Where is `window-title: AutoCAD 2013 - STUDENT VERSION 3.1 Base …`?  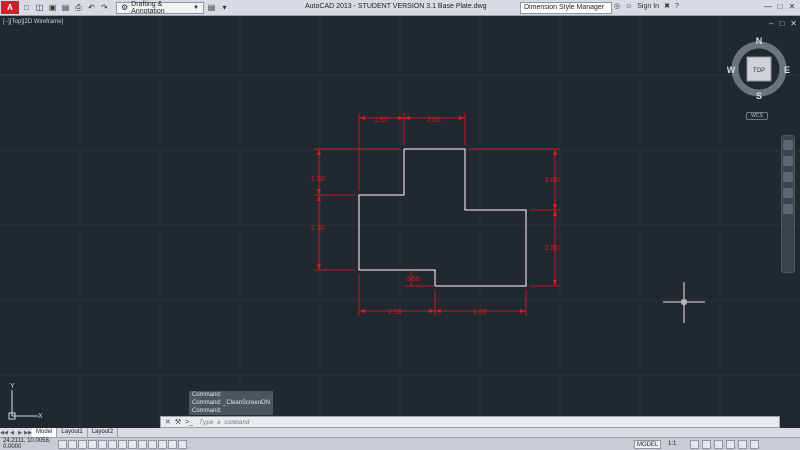 window-title: AutoCAD 2013 - STUDENT VERSION 3.1 Base … is located at coordinates (396, 6).